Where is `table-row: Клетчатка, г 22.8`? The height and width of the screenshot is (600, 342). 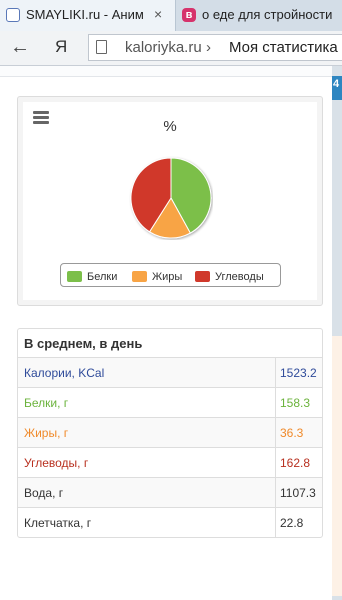
table-row: Клетчатка, г 22.8 is located at coordinates (170, 522).